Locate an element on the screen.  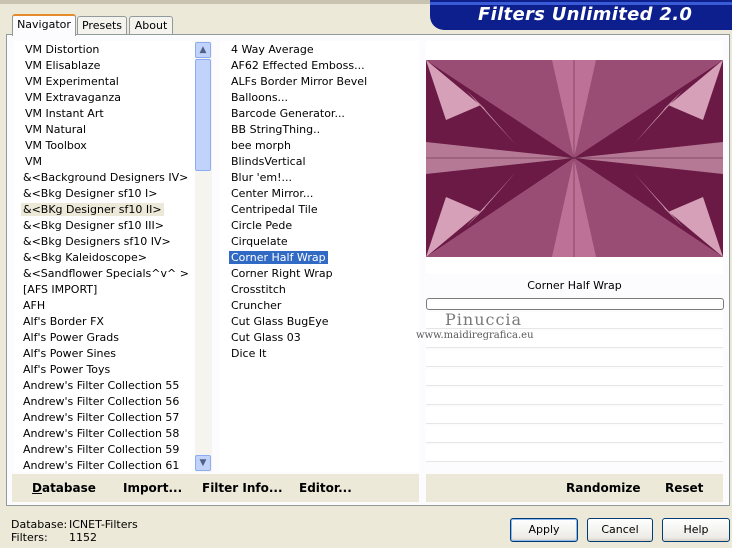
list-item: VM Extravaganza is located at coordinates (73, 98).